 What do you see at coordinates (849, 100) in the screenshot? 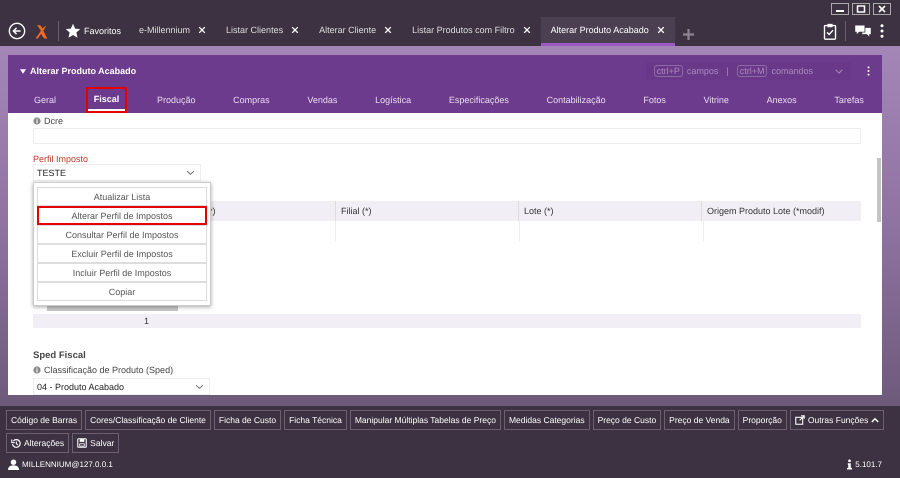
I see `form-tab: Tarefas` at bounding box center [849, 100].